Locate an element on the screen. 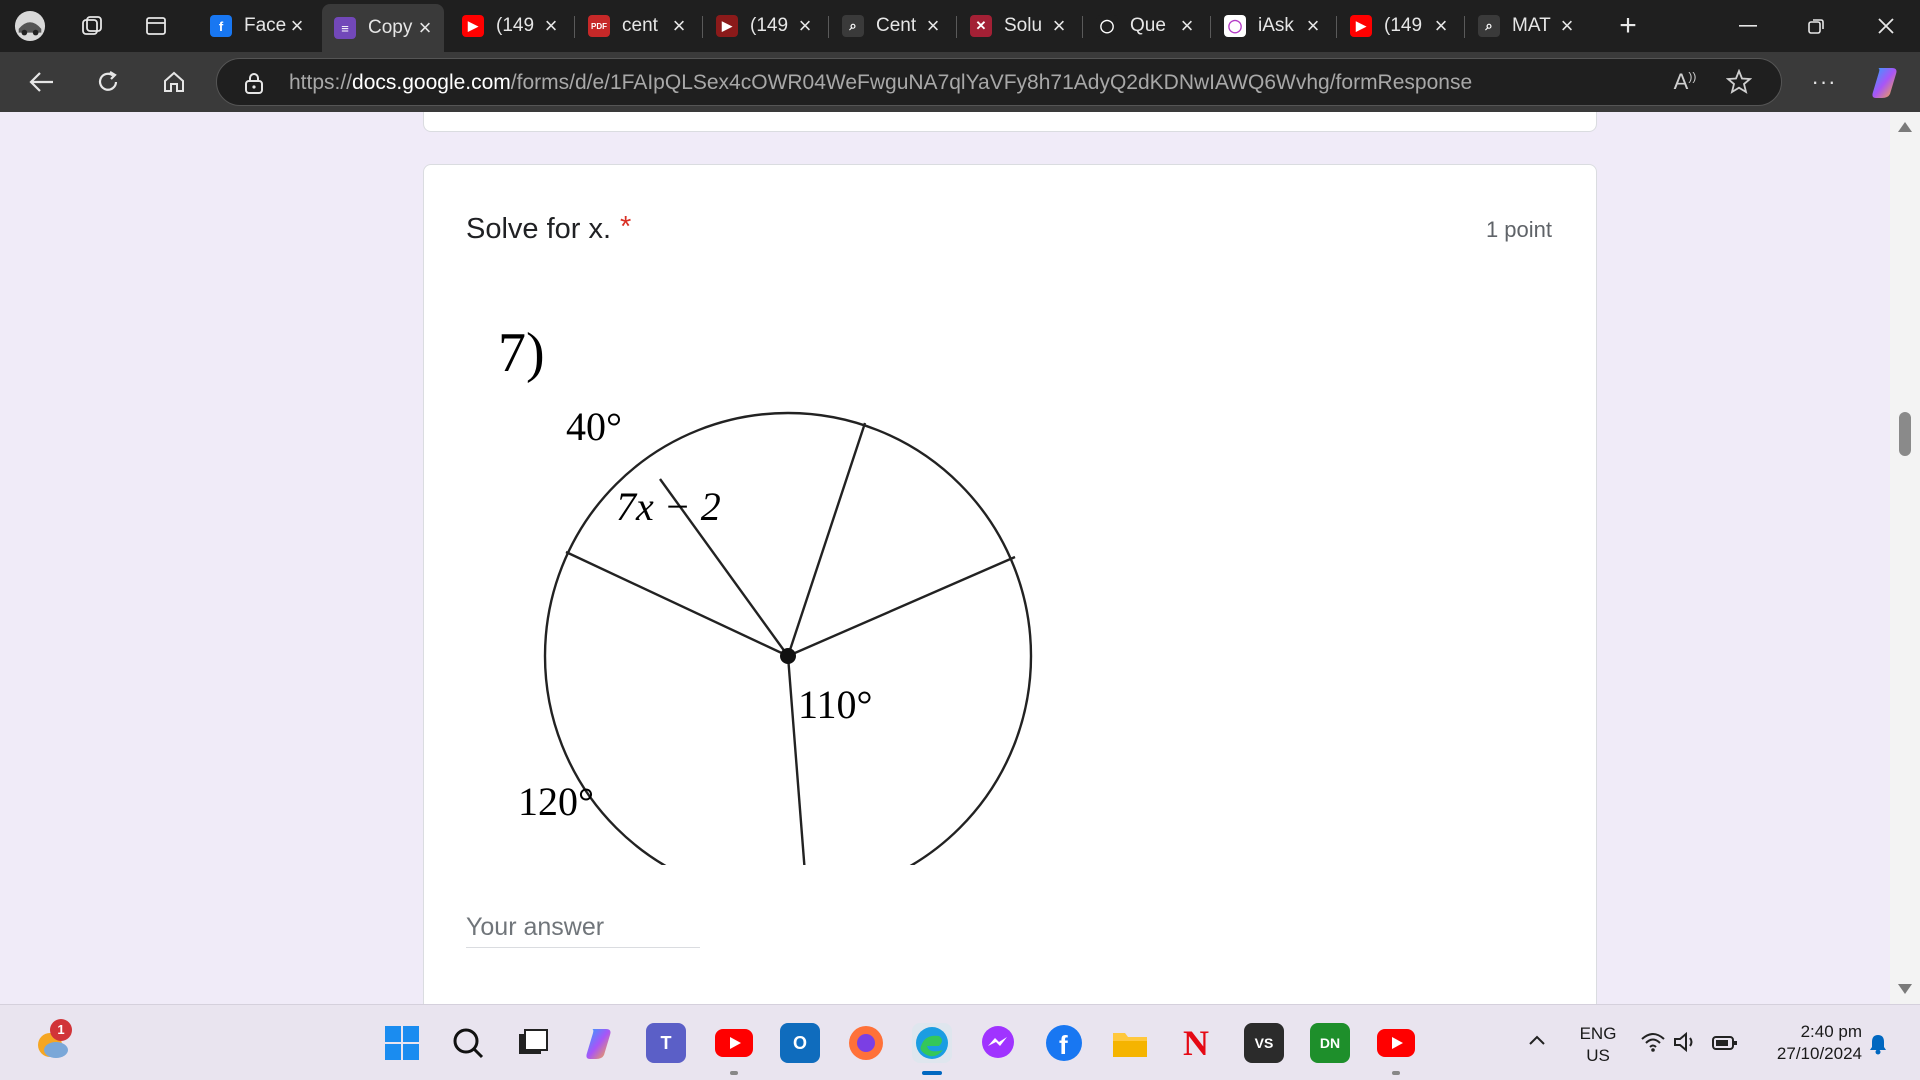 The width and height of the screenshot is (1920, 1080). back-button is located at coordinates (42, 82).